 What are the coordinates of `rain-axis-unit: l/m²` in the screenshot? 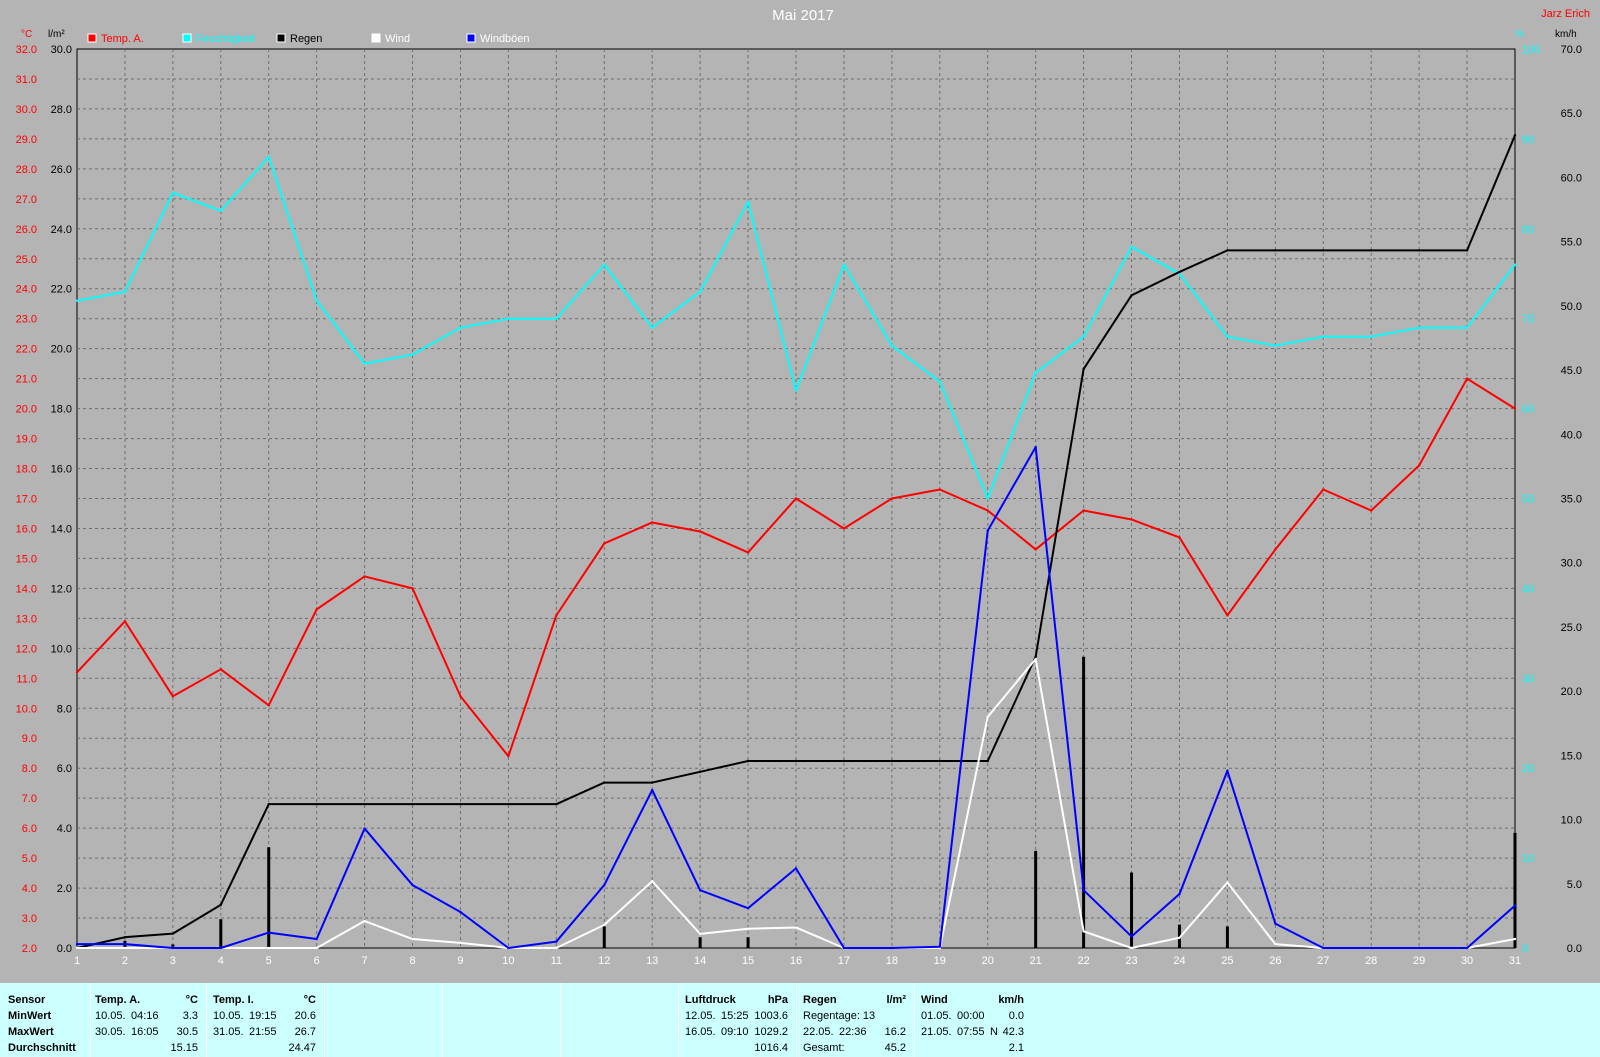 It's located at (56, 34).